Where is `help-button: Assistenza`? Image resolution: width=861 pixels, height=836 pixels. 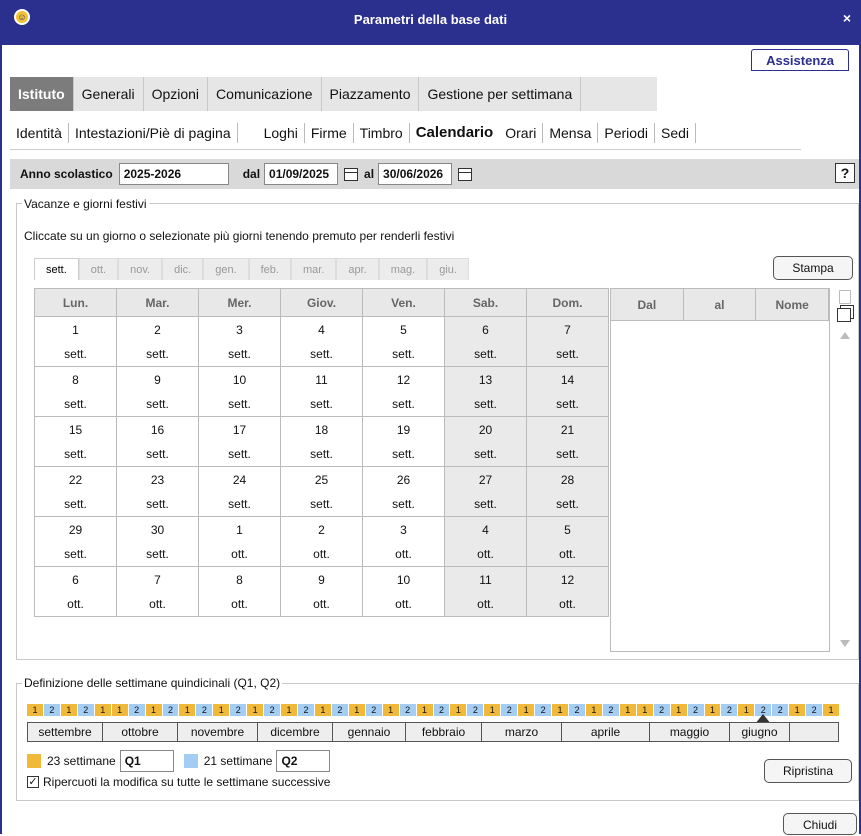 help-button: Assistenza is located at coordinates (800, 60).